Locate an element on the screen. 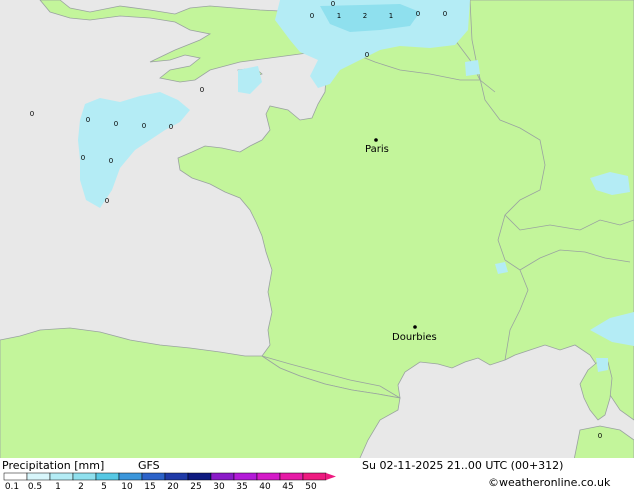 This screenshot has width=634, height=490. scale-label: 50 is located at coordinates (311, 486).